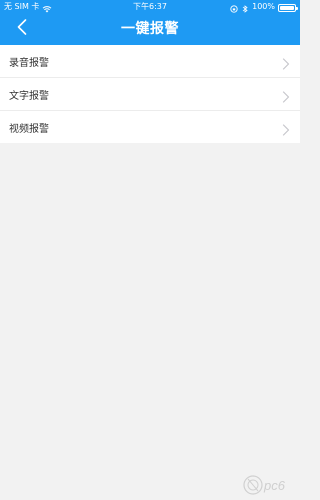 The image size is (320, 500). I want to click on battery-icon, so click(288, 8).